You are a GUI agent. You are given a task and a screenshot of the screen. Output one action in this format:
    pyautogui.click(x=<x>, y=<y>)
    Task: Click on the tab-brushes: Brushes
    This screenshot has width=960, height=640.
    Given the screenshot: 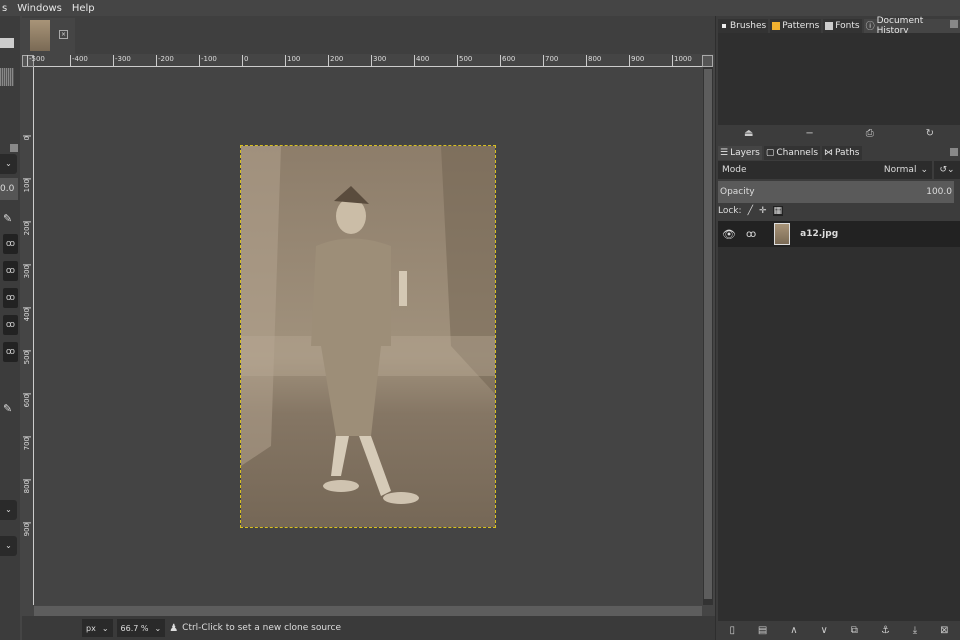 What is the action you would take?
    pyautogui.click(x=743, y=25)
    